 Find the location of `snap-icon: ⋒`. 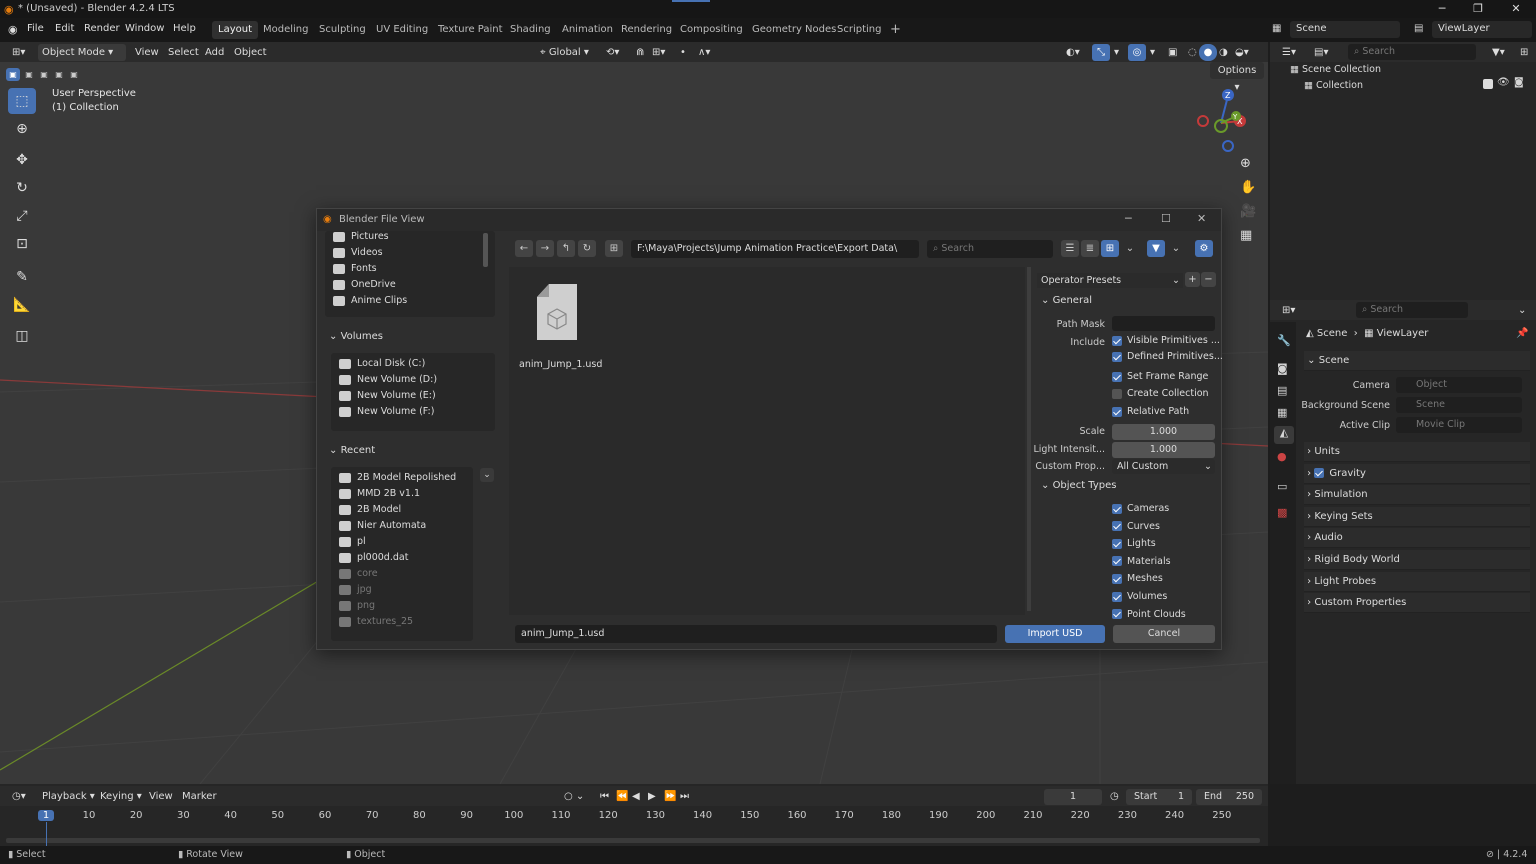

snap-icon: ⋒ is located at coordinates (640, 52).